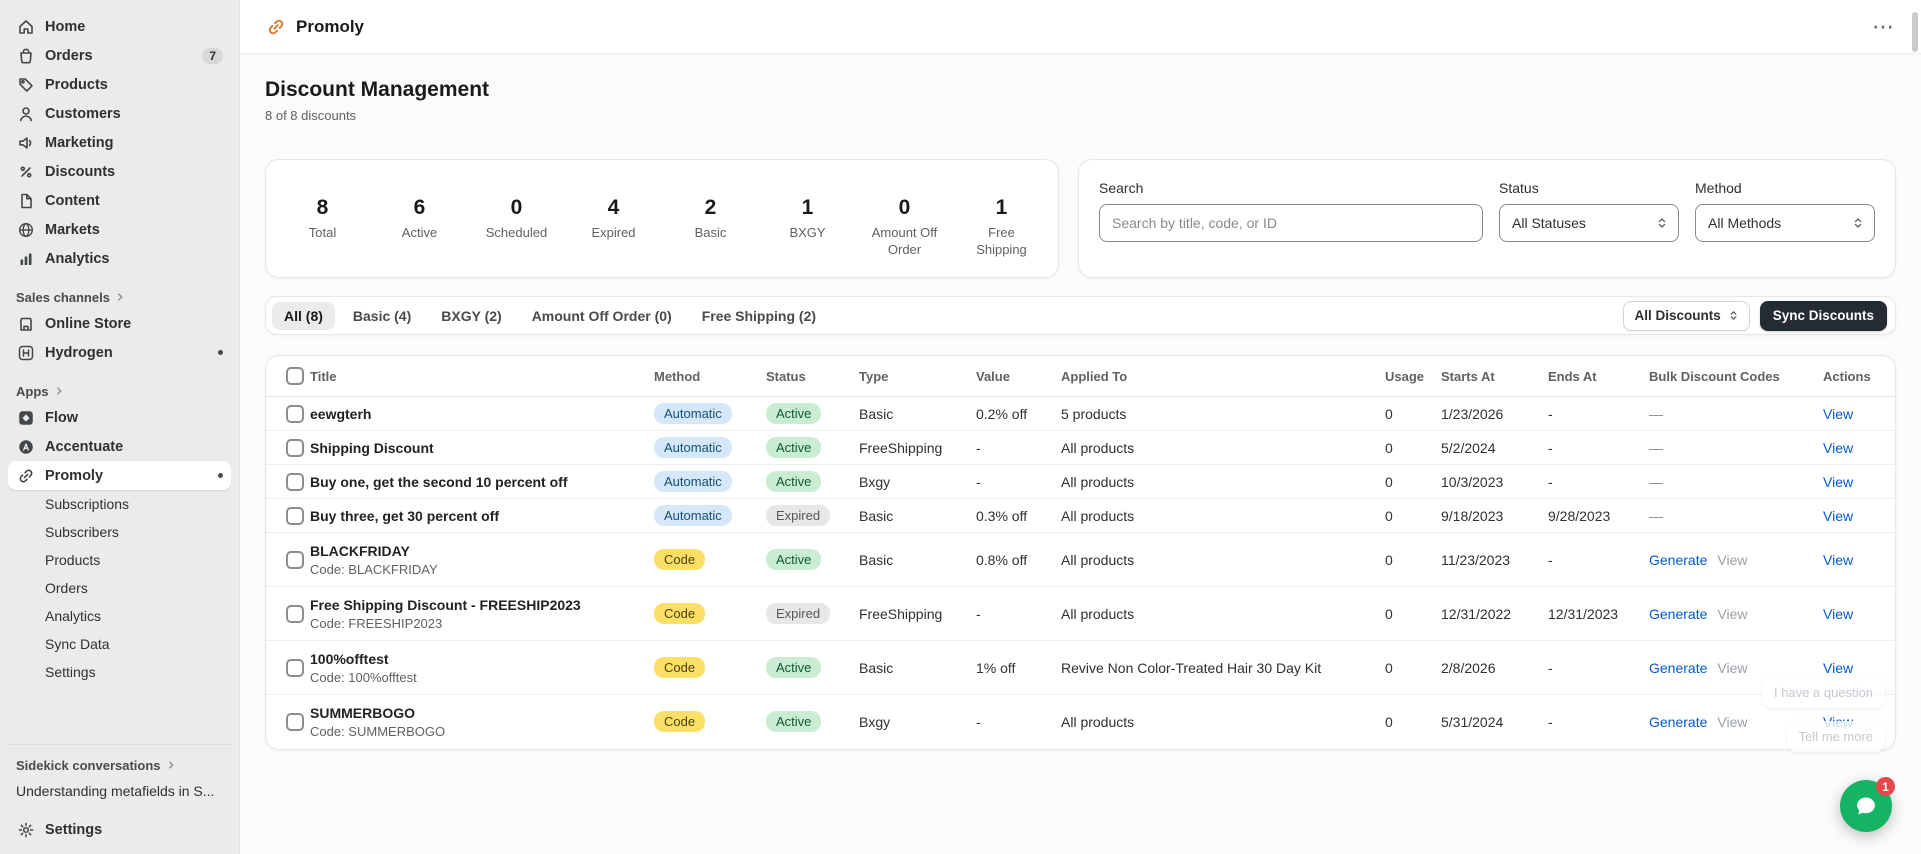 The image size is (1921, 854). I want to click on sidebar-item-home: Home, so click(119, 26).